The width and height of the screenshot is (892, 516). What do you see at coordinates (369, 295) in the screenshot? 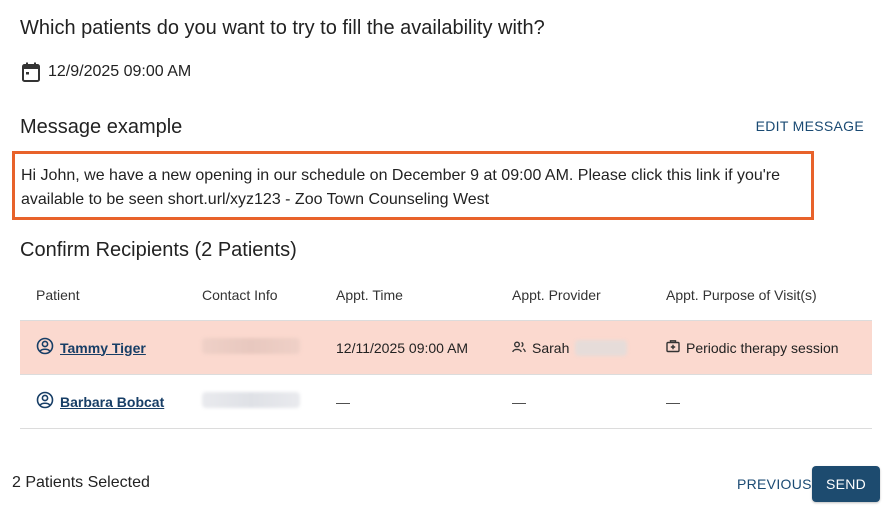
I see `column-header-appt-time: Appt. Time` at bounding box center [369, 295].